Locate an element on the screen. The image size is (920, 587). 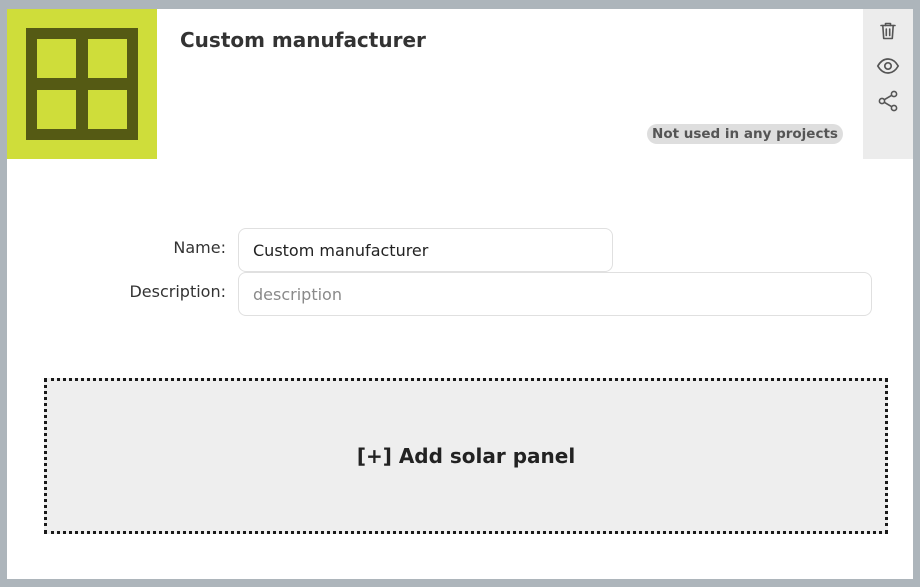
share-button is located at coordinates (888, 101).